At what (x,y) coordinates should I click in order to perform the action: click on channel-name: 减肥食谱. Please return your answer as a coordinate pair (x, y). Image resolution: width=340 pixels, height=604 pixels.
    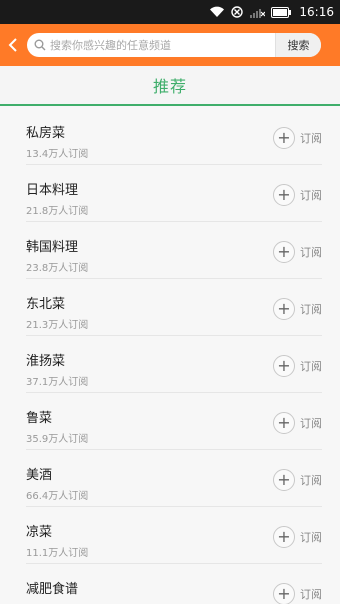
    Looking at the image, I should click on (52, 589).